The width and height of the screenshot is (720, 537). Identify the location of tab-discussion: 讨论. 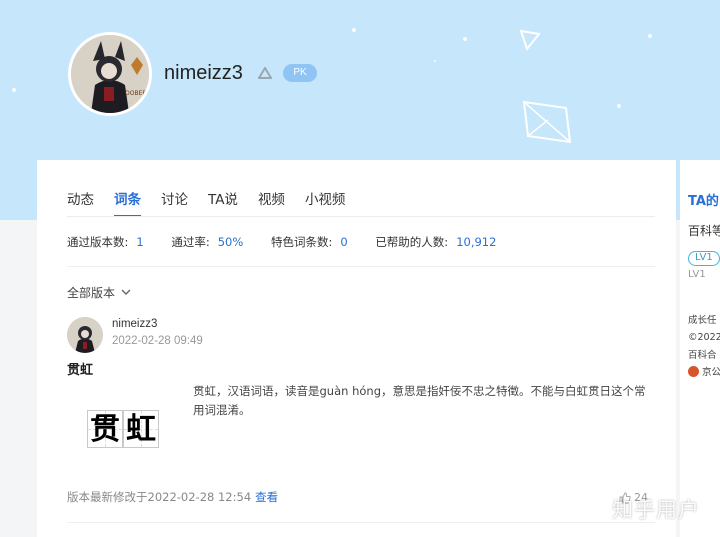
(174, 202).